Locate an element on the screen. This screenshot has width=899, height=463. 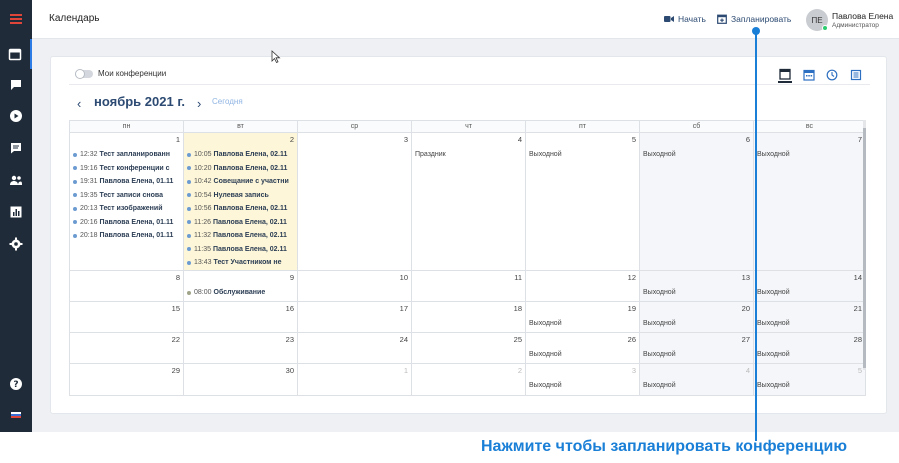
day-number: 25 is located at coordinates (517, 339).